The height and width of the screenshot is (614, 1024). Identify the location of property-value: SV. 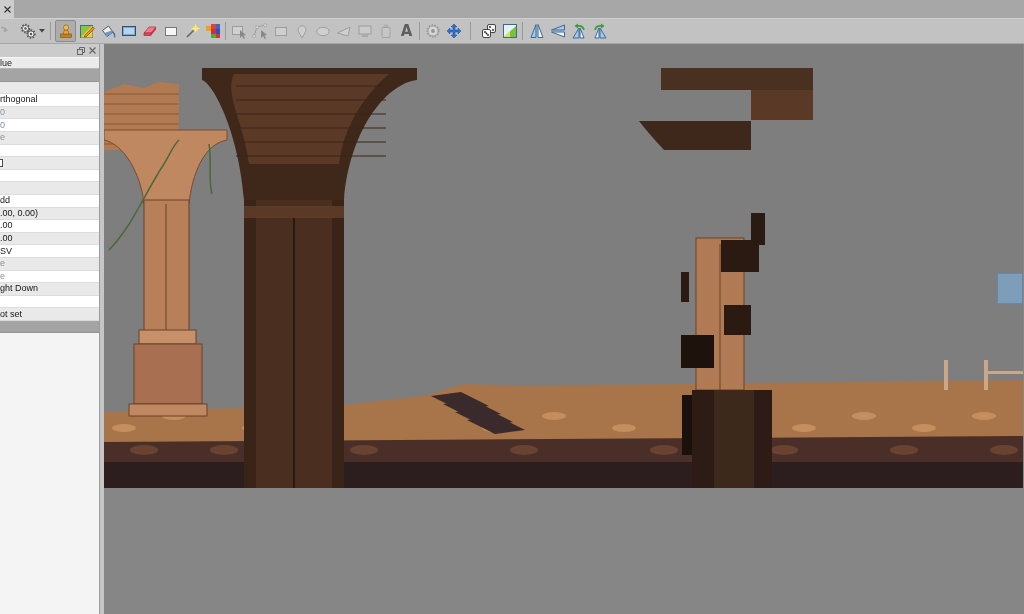
(6, 251).